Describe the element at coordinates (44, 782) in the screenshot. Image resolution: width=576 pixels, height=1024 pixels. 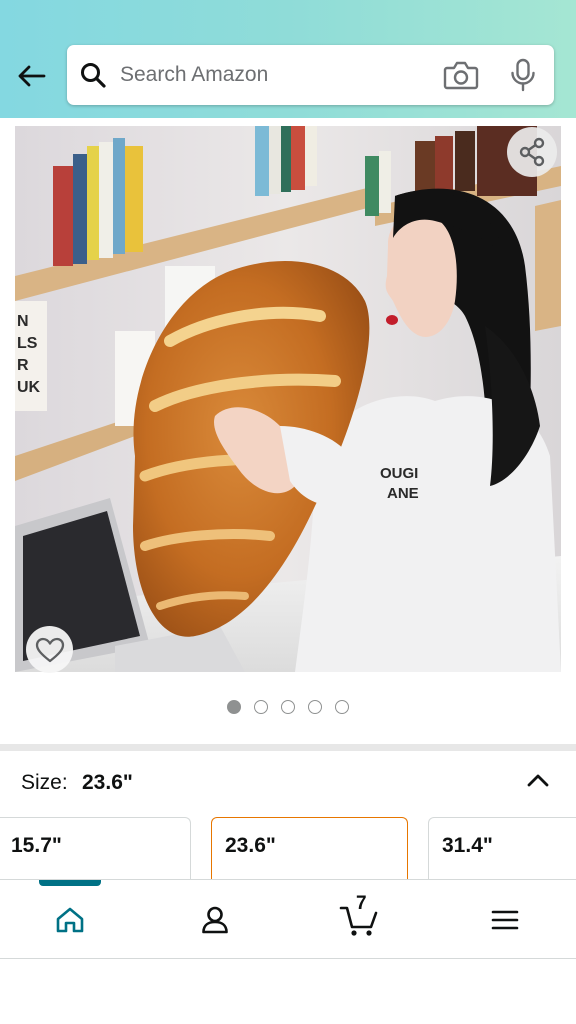
I see `size-label: Size:` at that location.